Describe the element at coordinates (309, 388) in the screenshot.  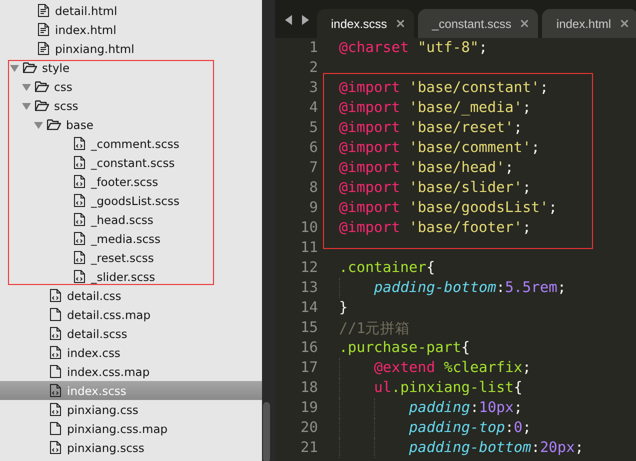
I see `line-number: 18` at that location.